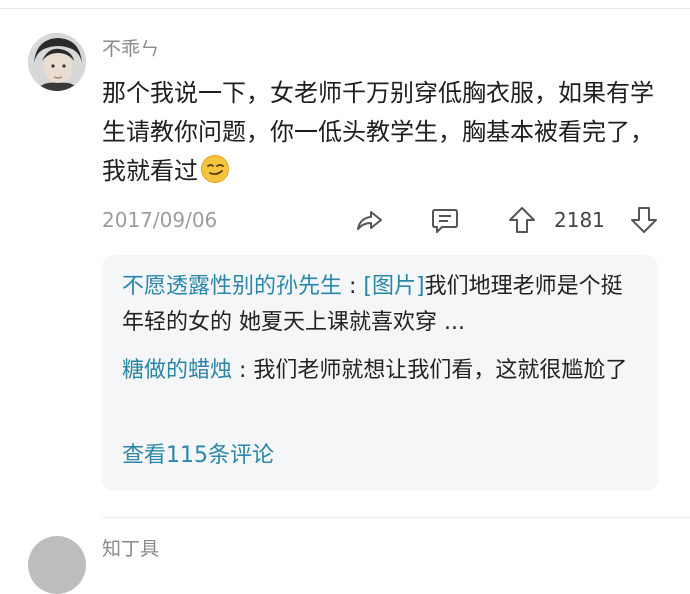  Describe the element at coordinates (440, 370) in the screenshot. I see `reply-text: 我们老师就想让我们看，这就很尴尬了` at that location.